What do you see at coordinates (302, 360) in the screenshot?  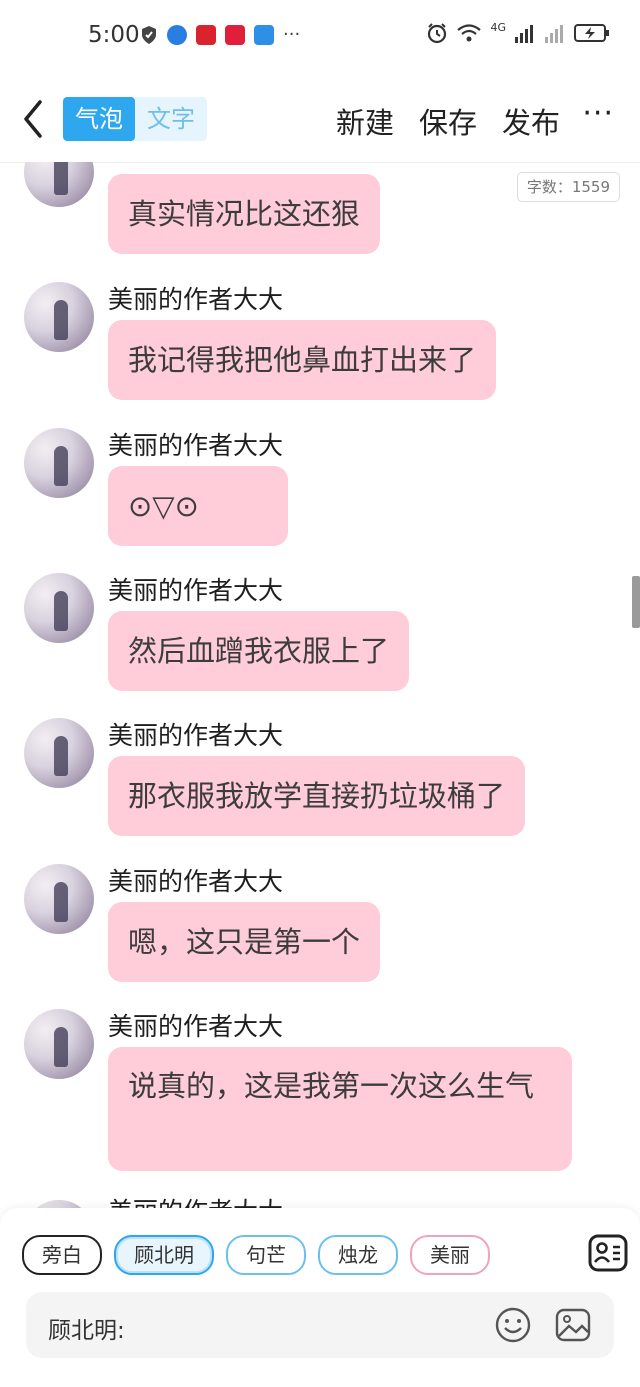 I see `message-bubble: 我记得我把他鼻血打出来了` at bounding box center [302, 360].